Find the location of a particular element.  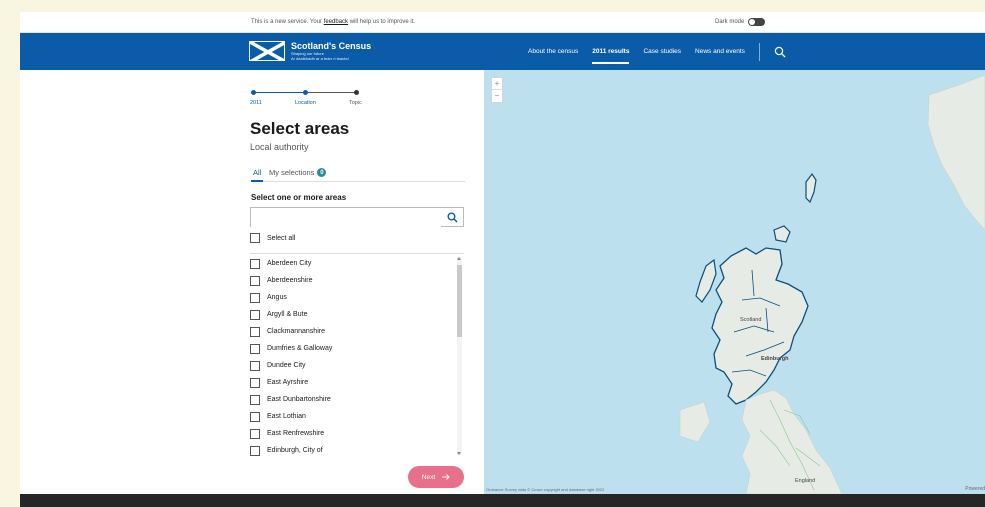

list-item: East Renfrewshire is located at coordinates (357, 432).